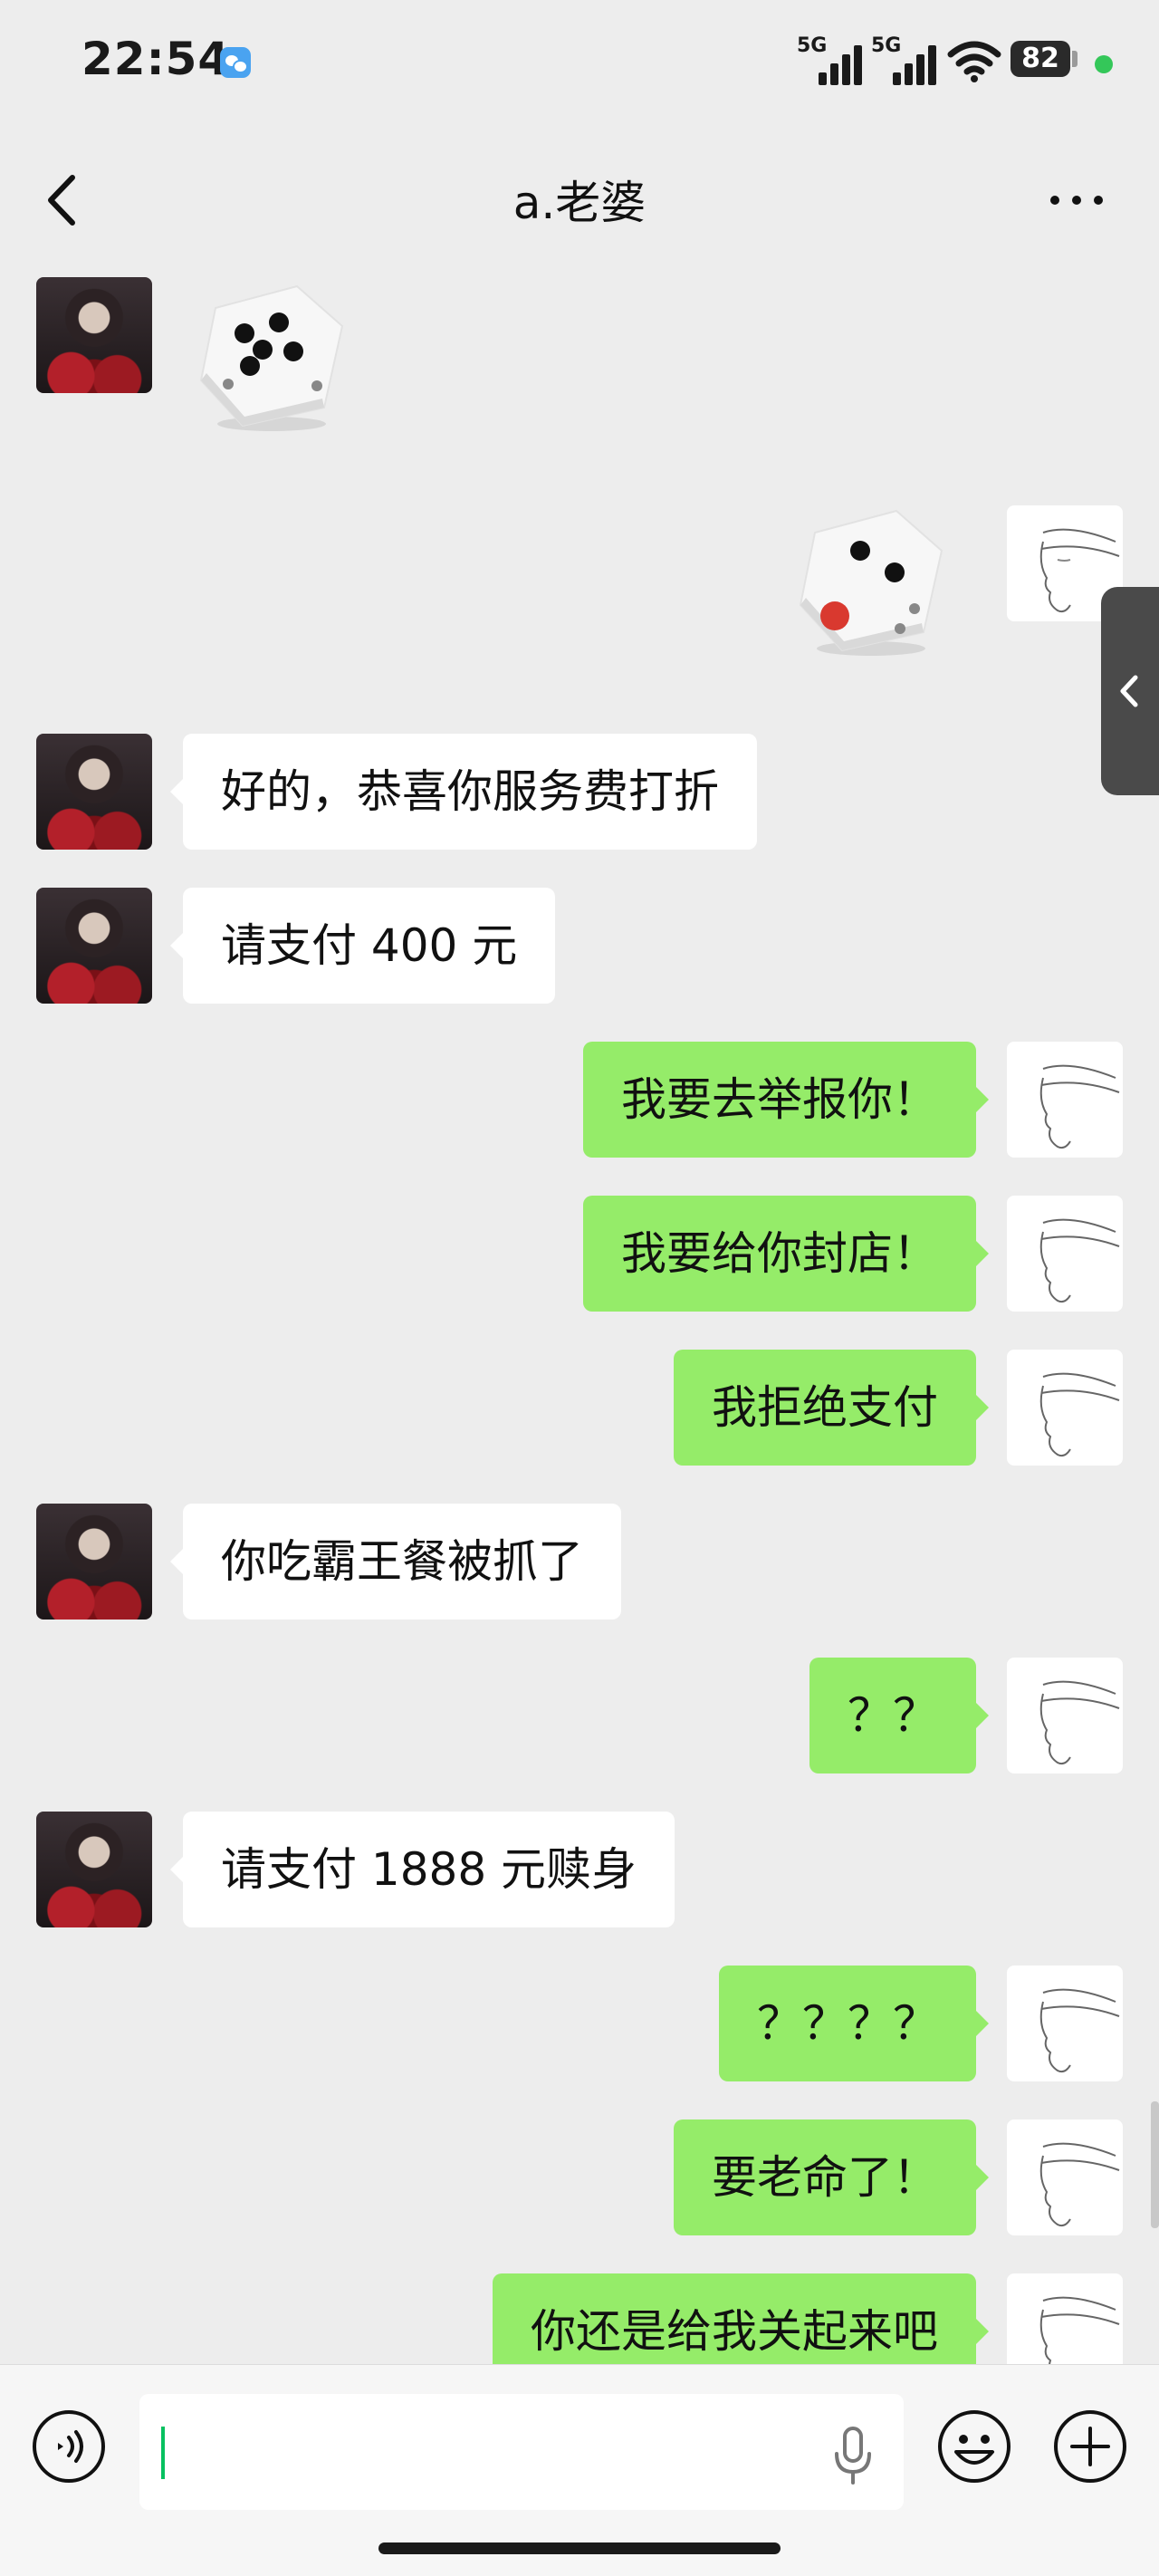 The height and width of the screenshot is (2576, 1159). What do you see at coordinates (831, 1408) in the screenshot?
I see `message-bubble-outgoing: 我拒绝支付` at bounding box center [831, 1408].